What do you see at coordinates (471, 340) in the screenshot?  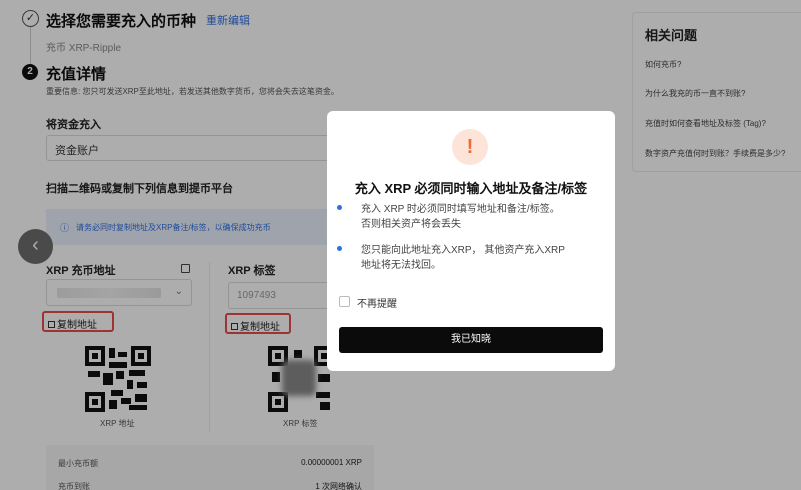 I see `acknowledge-button: 我已知晓` at bounding box center [471, 340].